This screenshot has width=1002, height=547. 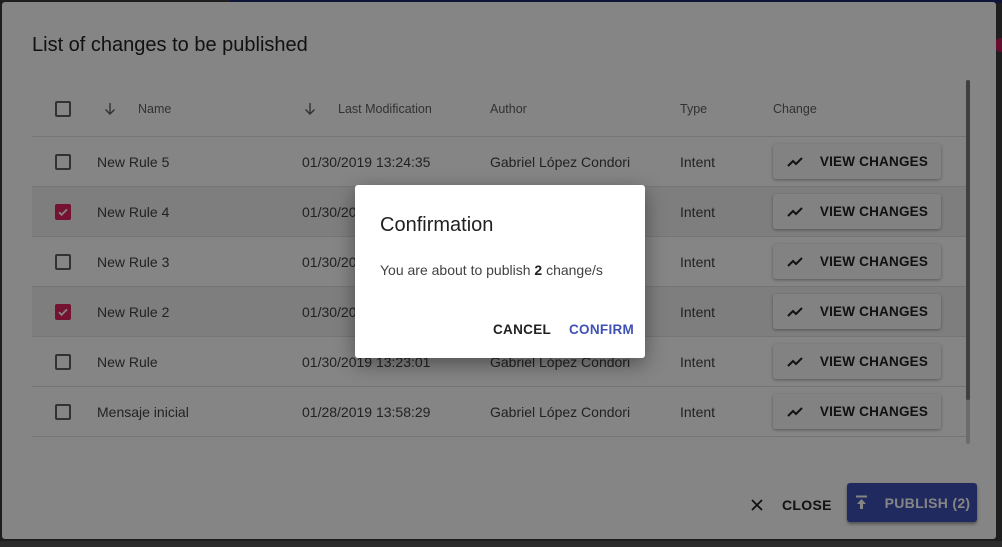 What do you see at coordinates (522, 329) in the screenshot?
I see `cancel-button: CANCEL` at bounding box center [522, 329].